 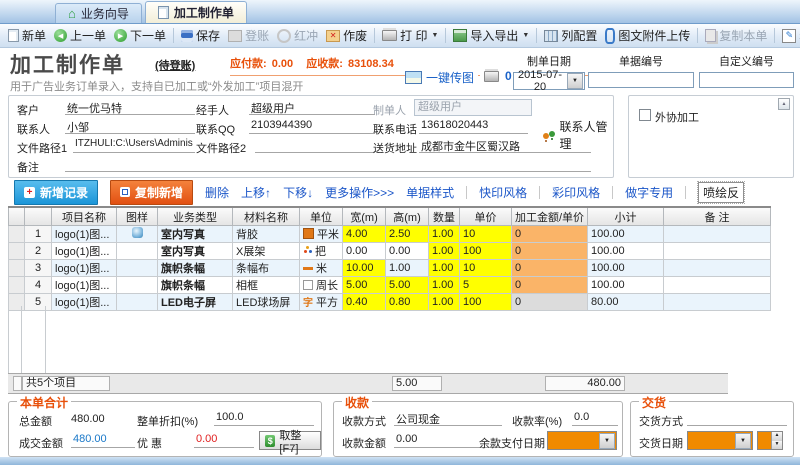 What do you see at coordinates (645, 115) in the screenshot?
I see `outsourcing-checkbox` at bounding box center [645, 115].